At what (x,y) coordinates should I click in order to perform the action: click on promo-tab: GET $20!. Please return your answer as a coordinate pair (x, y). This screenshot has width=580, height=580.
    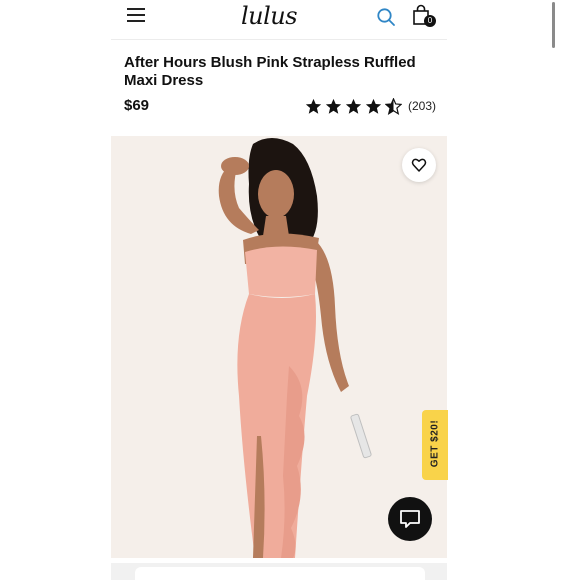
    Looking at the image, I should click on (435, 445).